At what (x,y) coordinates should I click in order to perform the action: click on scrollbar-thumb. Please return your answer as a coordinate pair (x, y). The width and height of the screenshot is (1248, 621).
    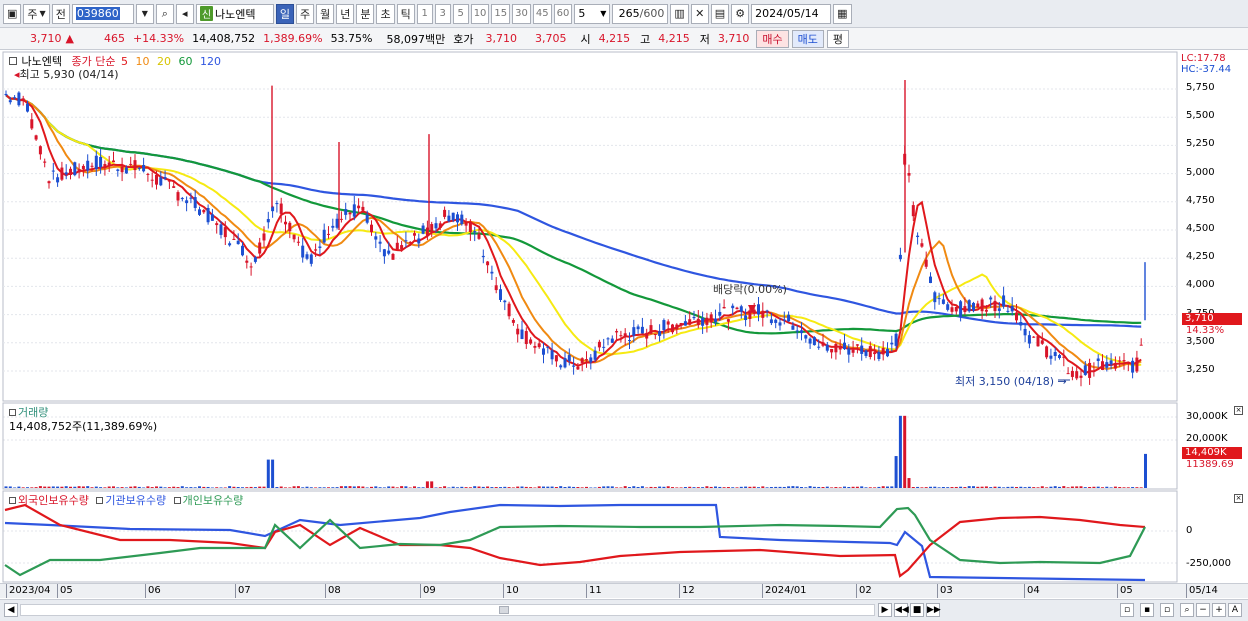
    Looking at the image, I should click on (504, 610).